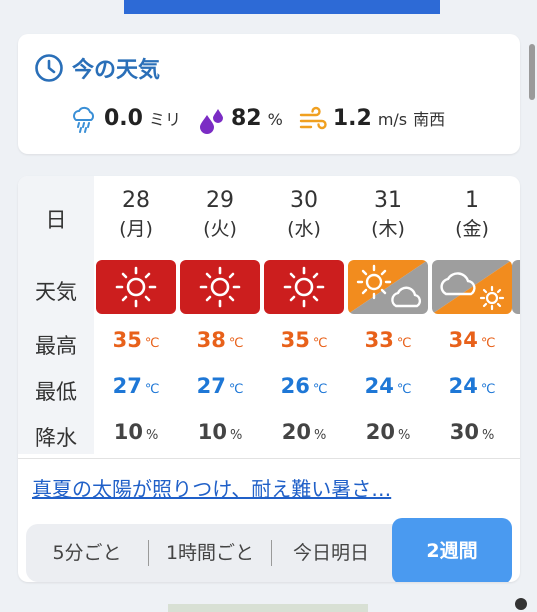 This screenshot has height=612, width=537. I want to click on current-weather-header: 今の天気, so click(97, 68).